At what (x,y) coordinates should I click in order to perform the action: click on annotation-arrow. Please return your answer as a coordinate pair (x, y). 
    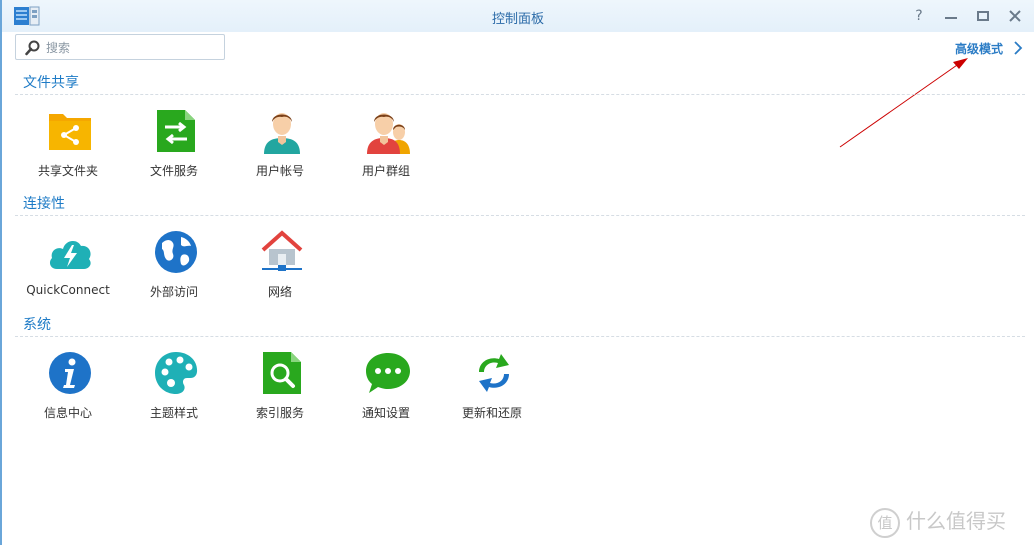
    Looking at the image, I should click on (903, 103).